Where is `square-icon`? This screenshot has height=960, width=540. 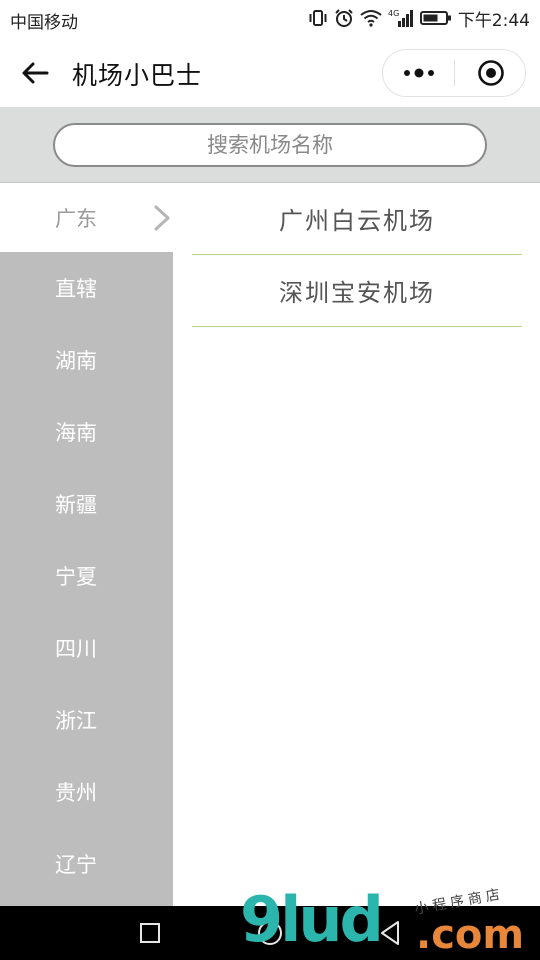 square-icon is located at coordinates (150, 933).